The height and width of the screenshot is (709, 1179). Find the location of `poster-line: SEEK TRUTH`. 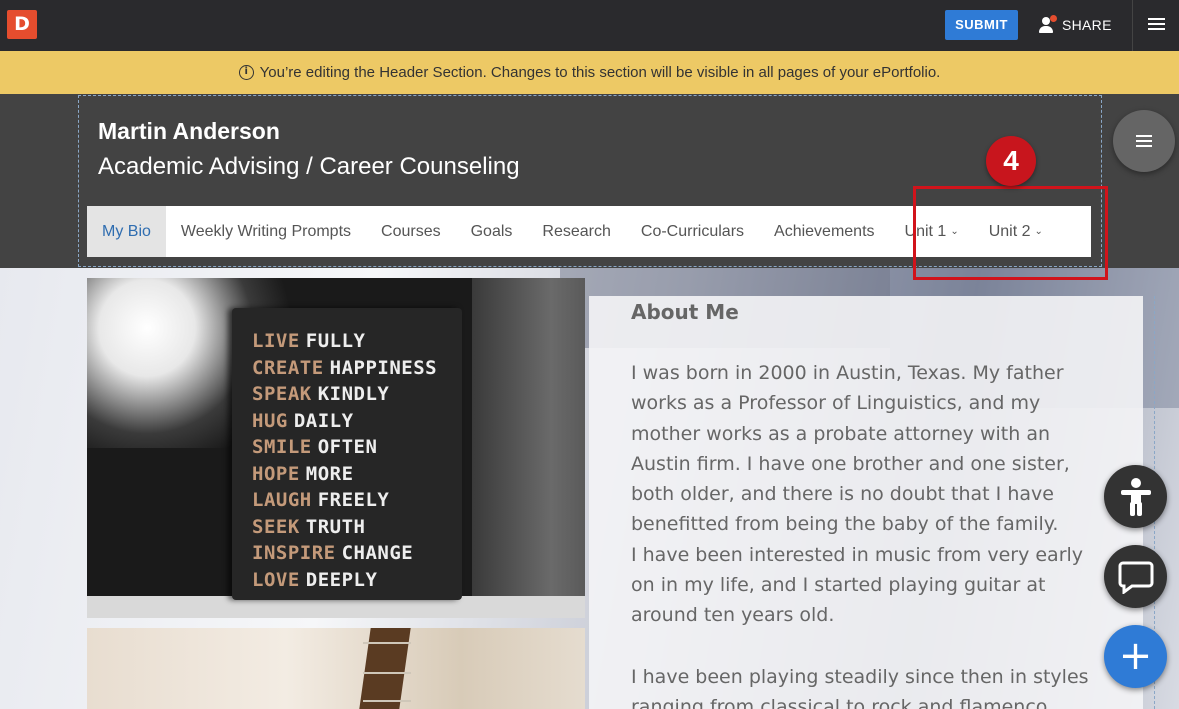

poster-line: SEEK TRUTH is located at coordinates (344, 527).